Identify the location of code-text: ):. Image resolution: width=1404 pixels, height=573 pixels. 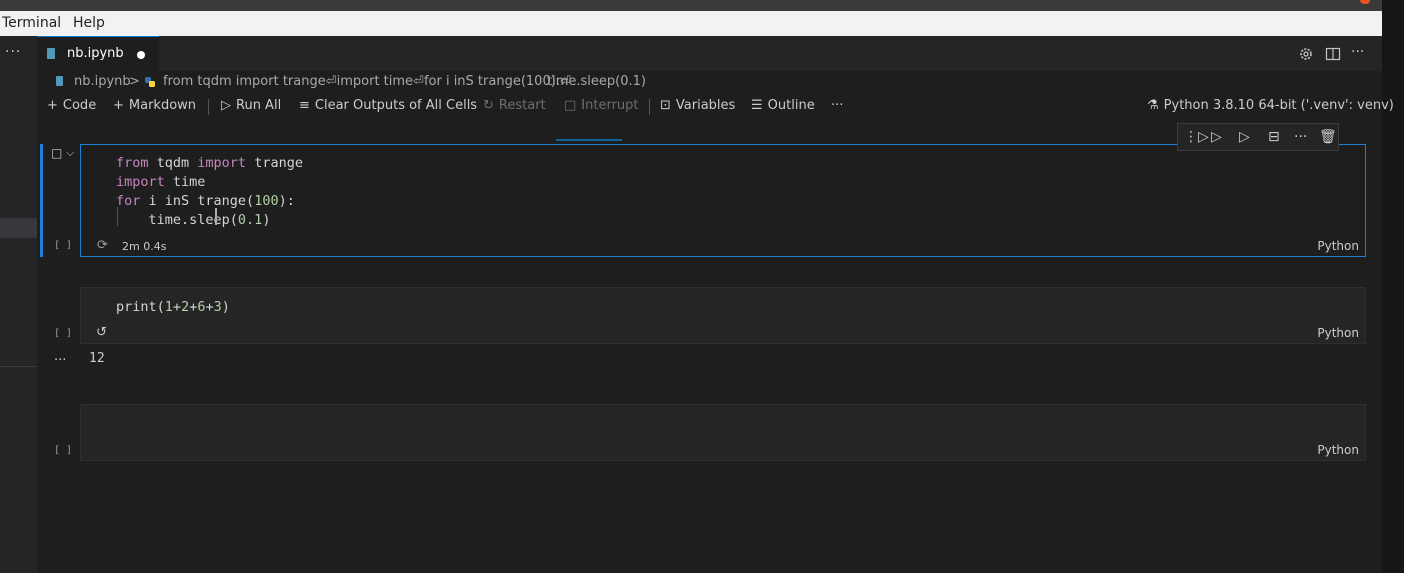
(286, 201).